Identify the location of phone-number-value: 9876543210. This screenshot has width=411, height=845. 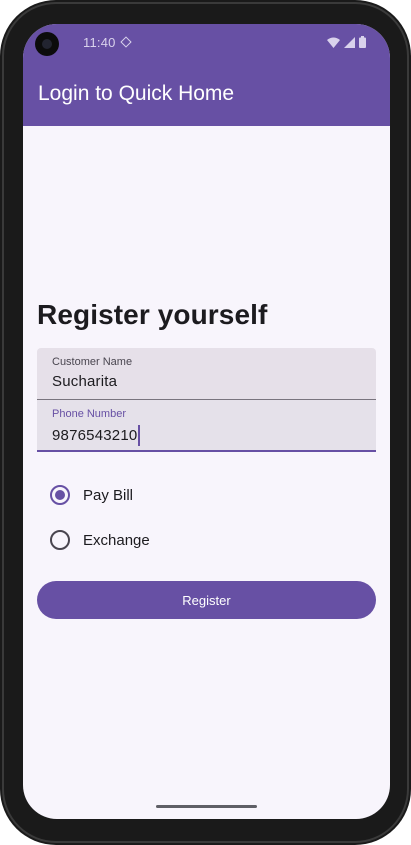
(96, 435).